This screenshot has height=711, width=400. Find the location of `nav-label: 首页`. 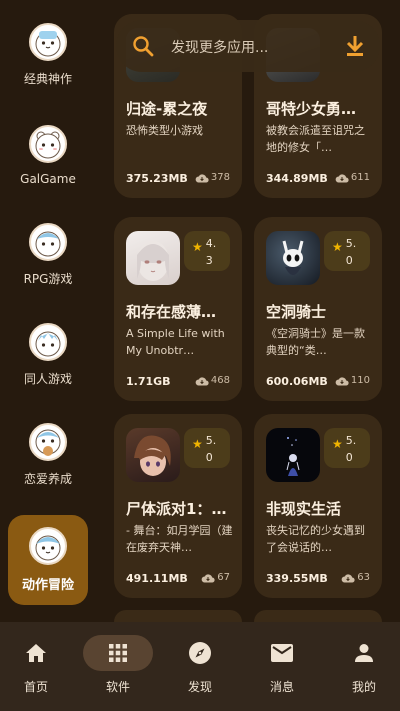

nav-label: 首页 is located at coordinates (35, 687).